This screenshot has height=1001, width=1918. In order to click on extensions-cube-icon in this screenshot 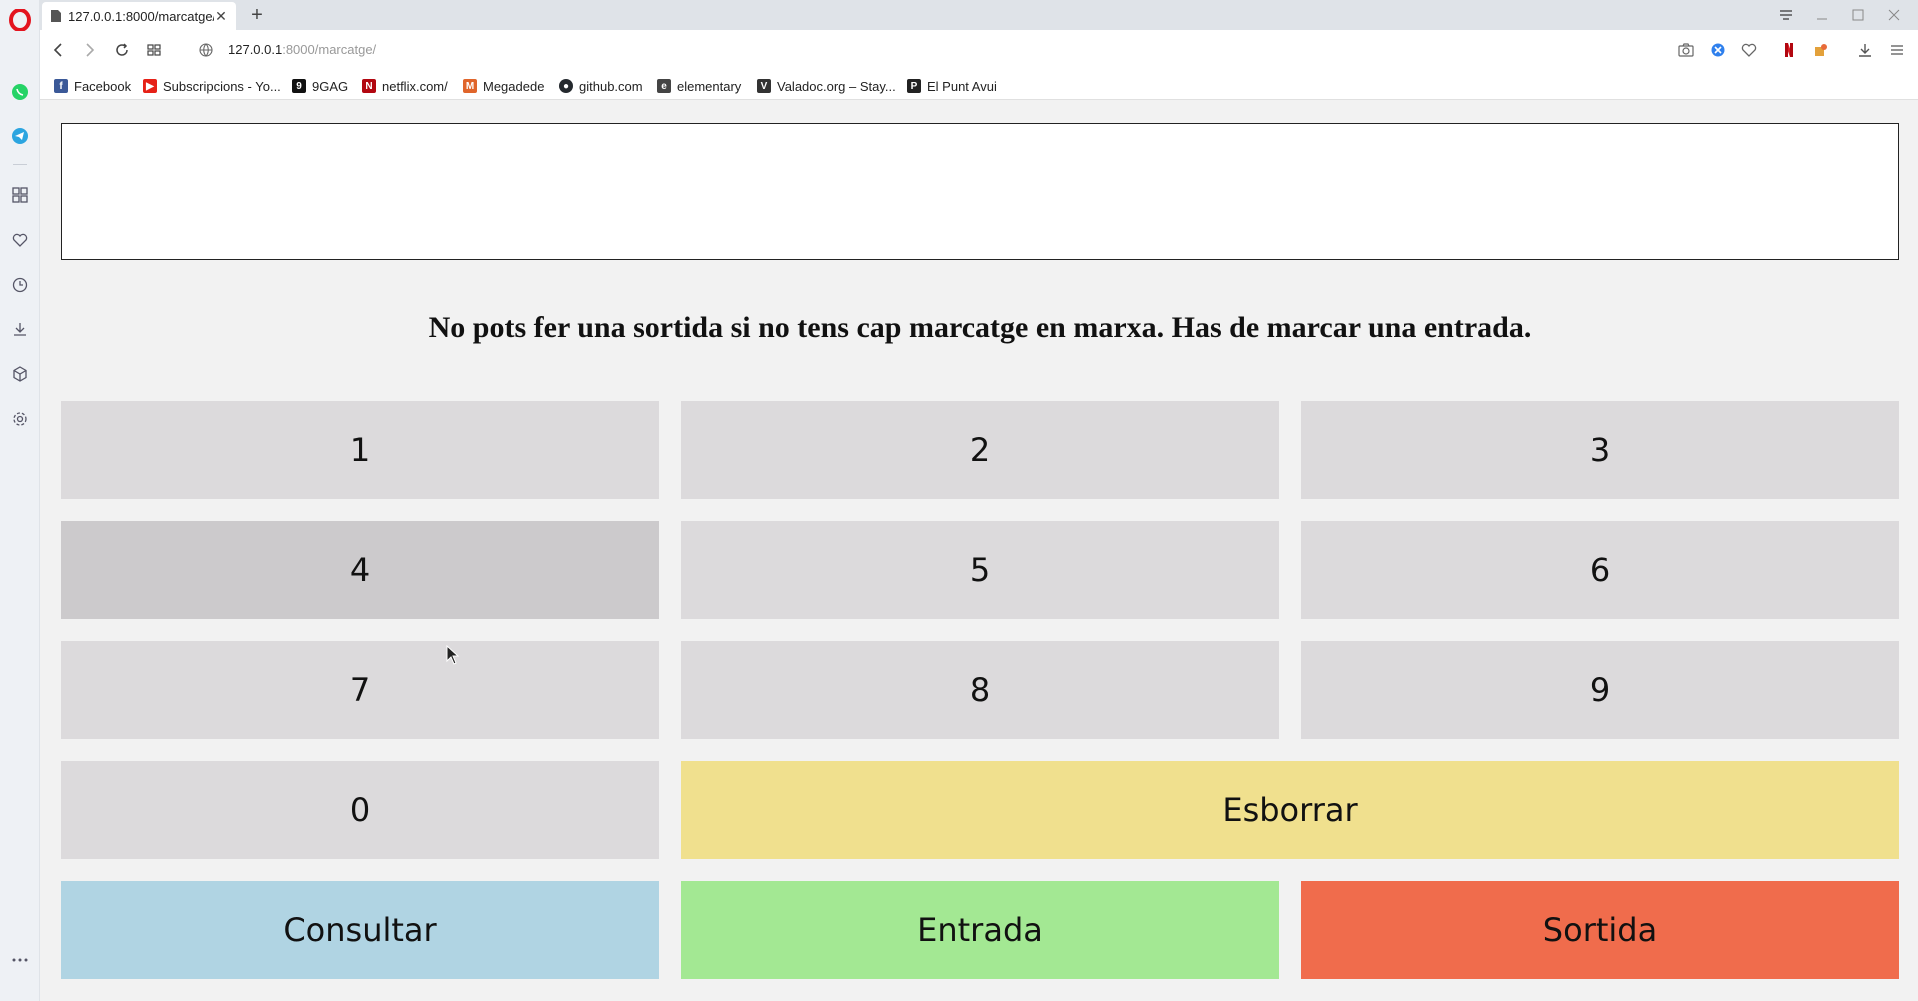, I will do `click(20, 374)`.